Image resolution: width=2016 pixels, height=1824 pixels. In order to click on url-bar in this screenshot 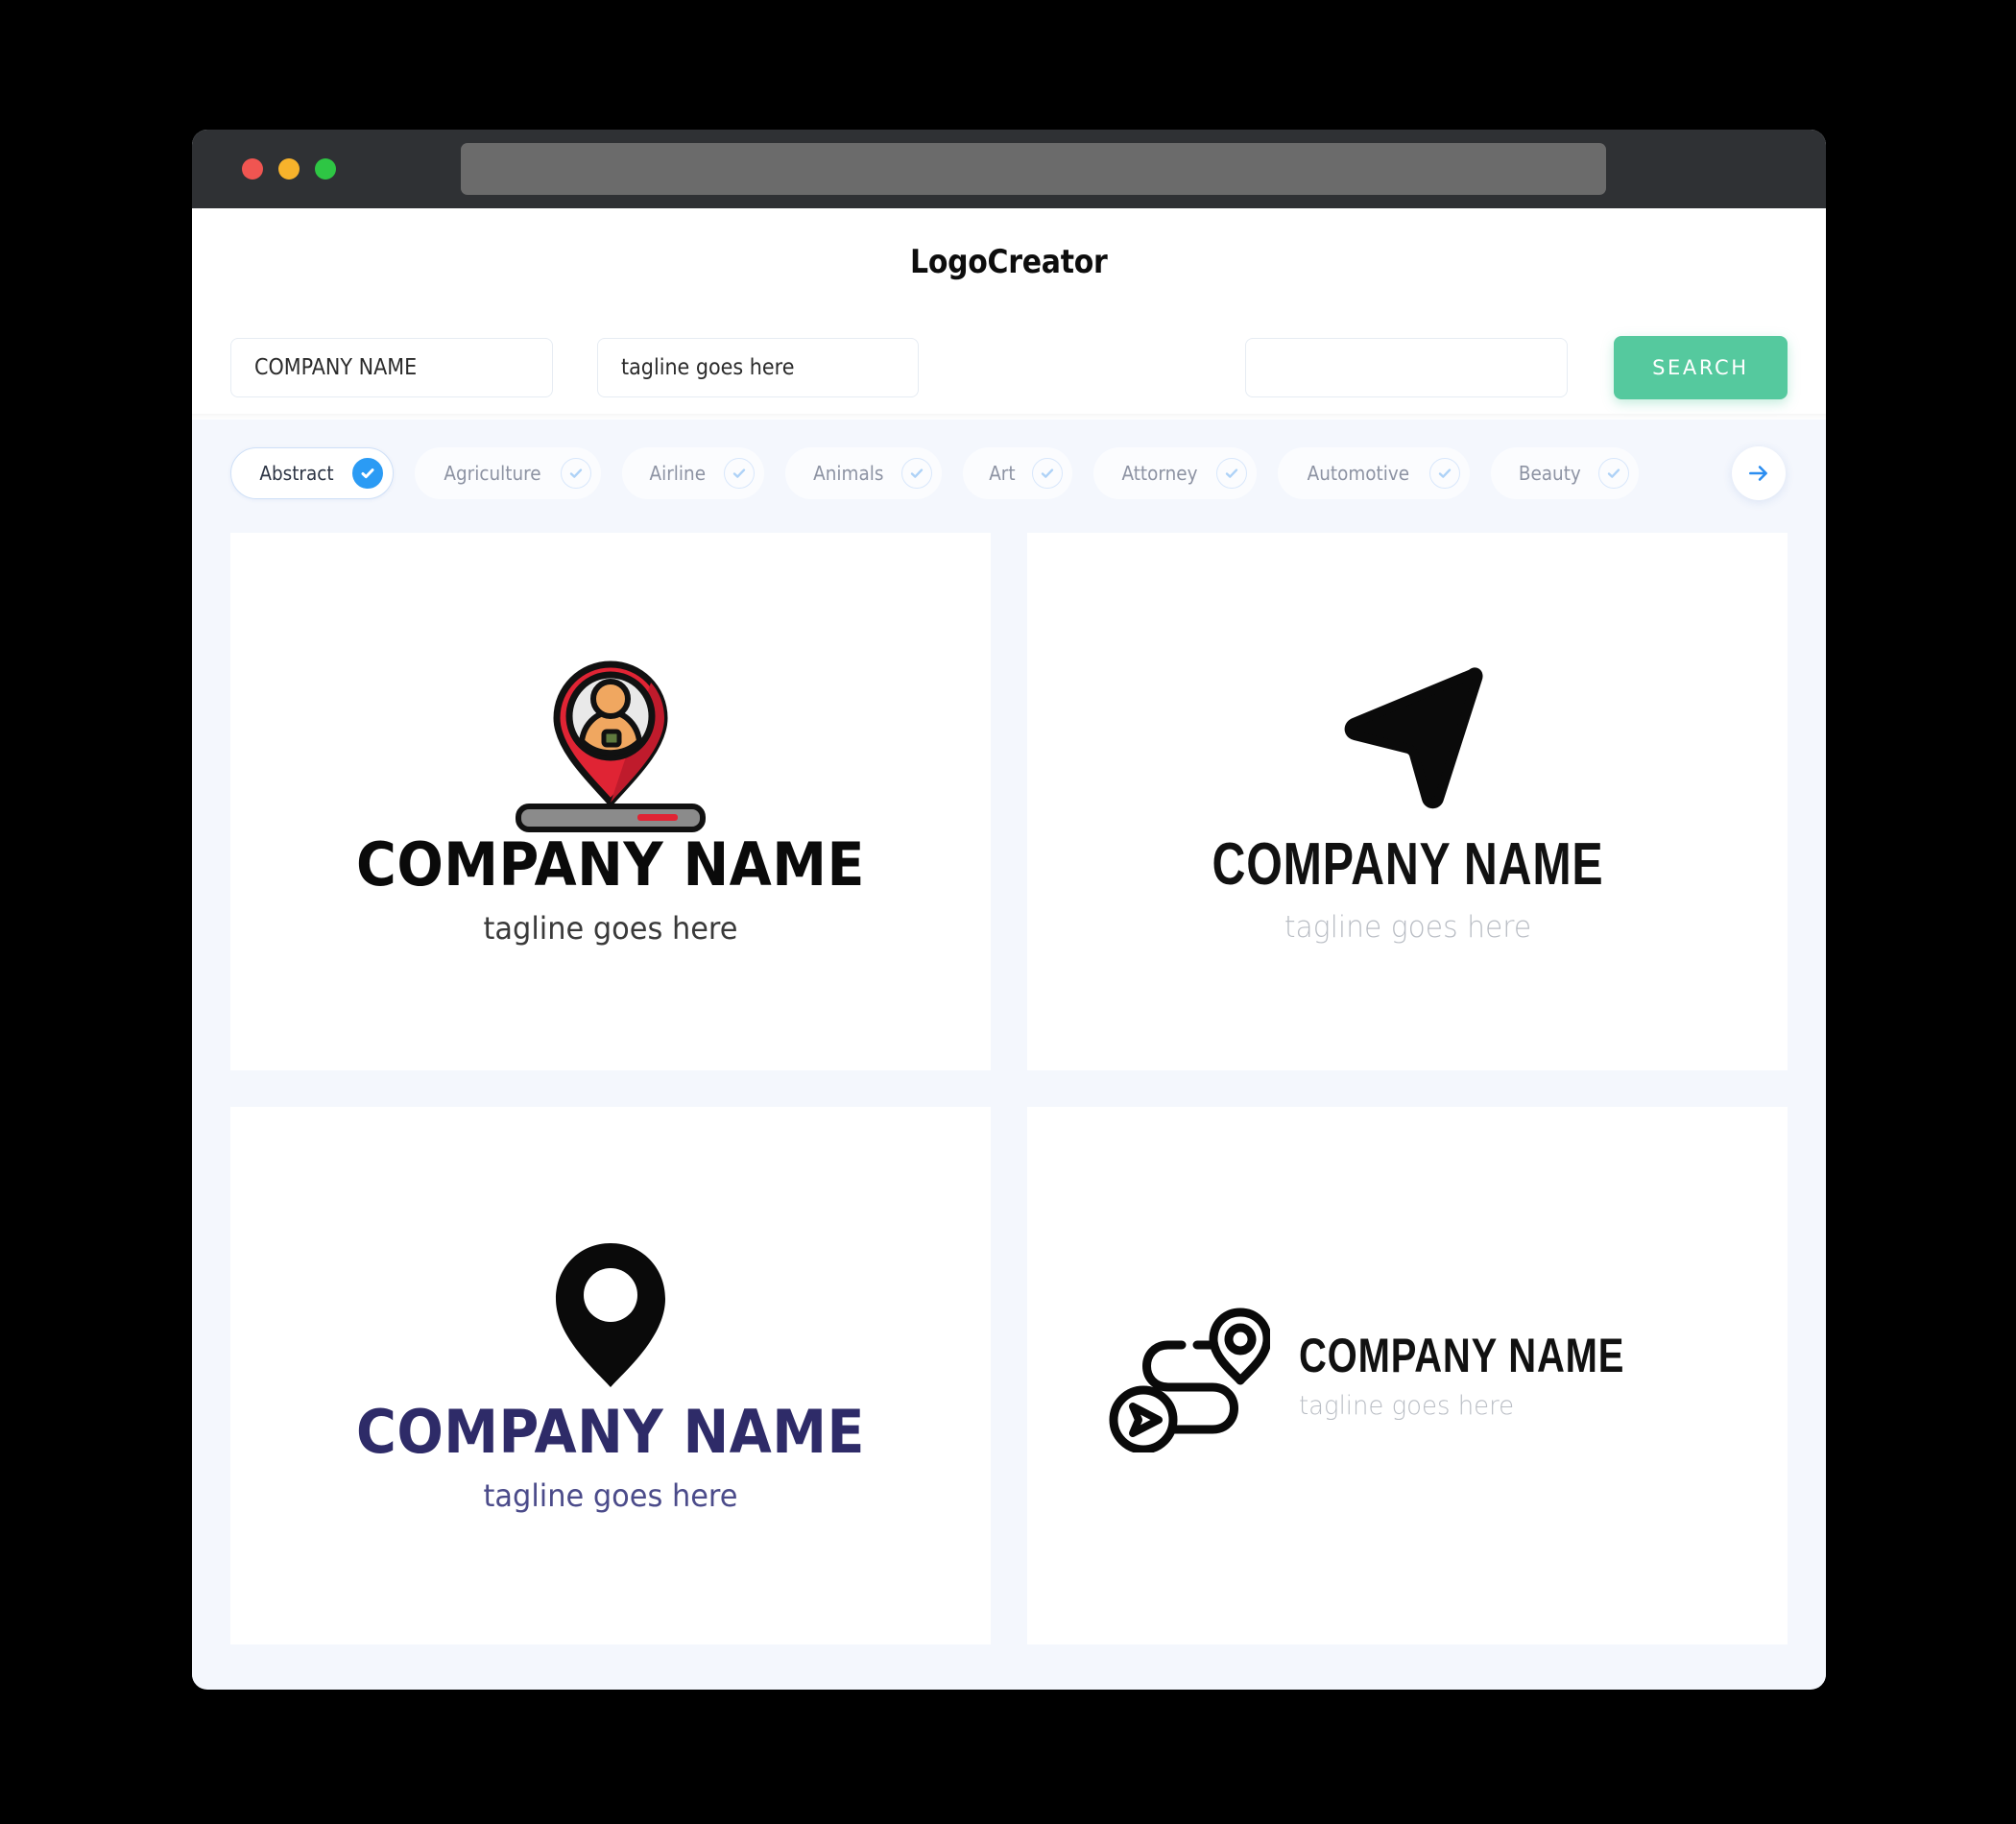, I will do `click(1033, 169)`.